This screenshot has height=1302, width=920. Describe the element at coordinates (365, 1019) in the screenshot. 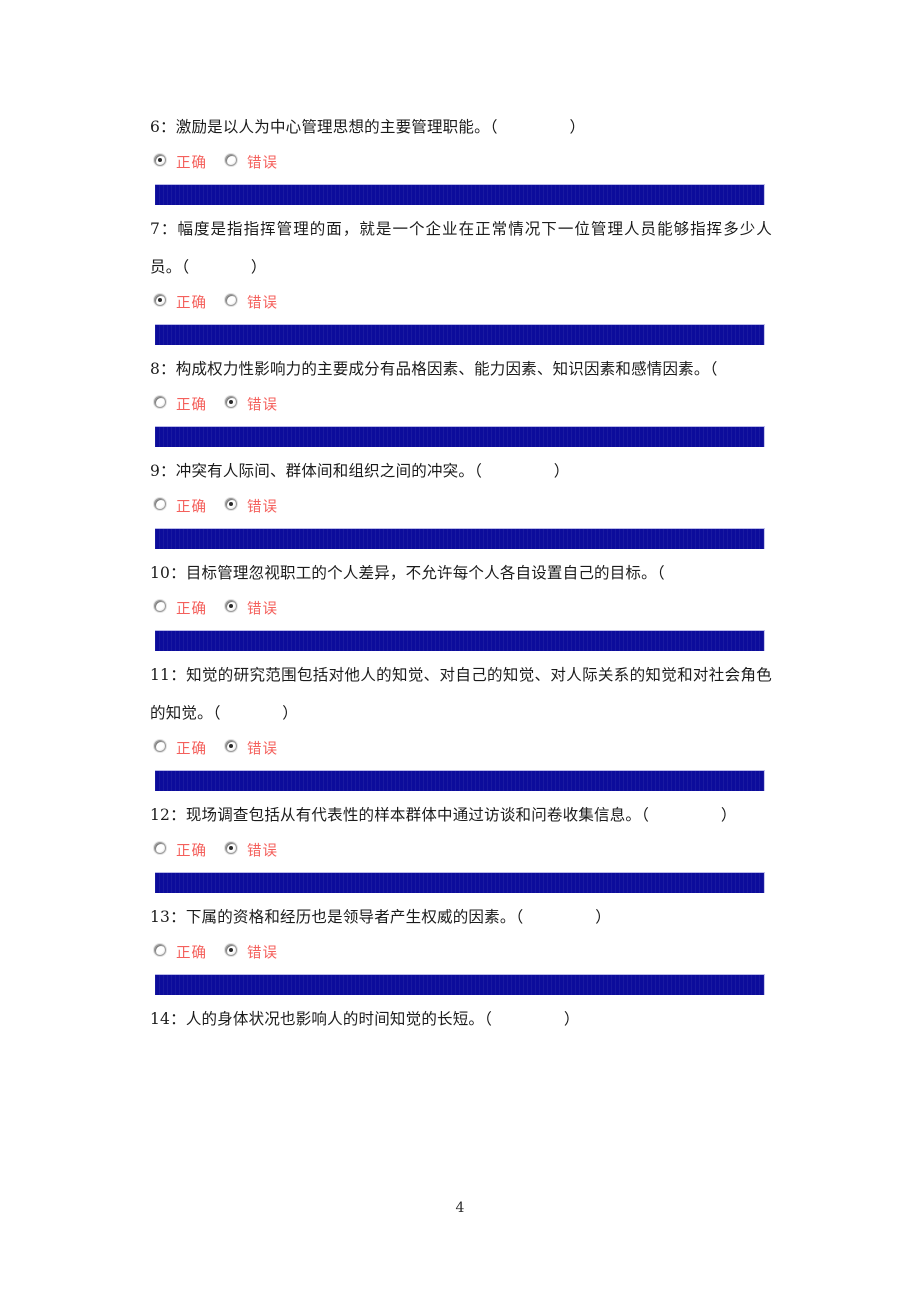

I see `question-text: 14：人的身体状况也影响人的时间知觉的长短。（ ）` at that location.